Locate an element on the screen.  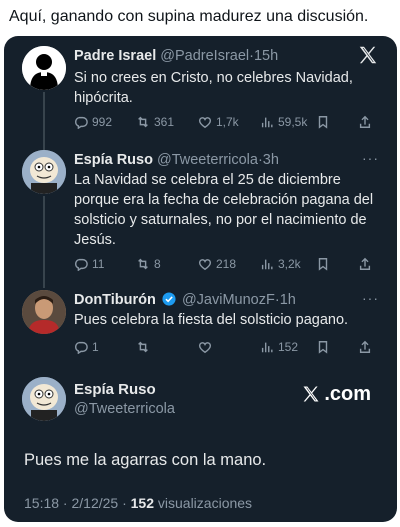
views-button: 59,5k is located at coordinates (288, 122).